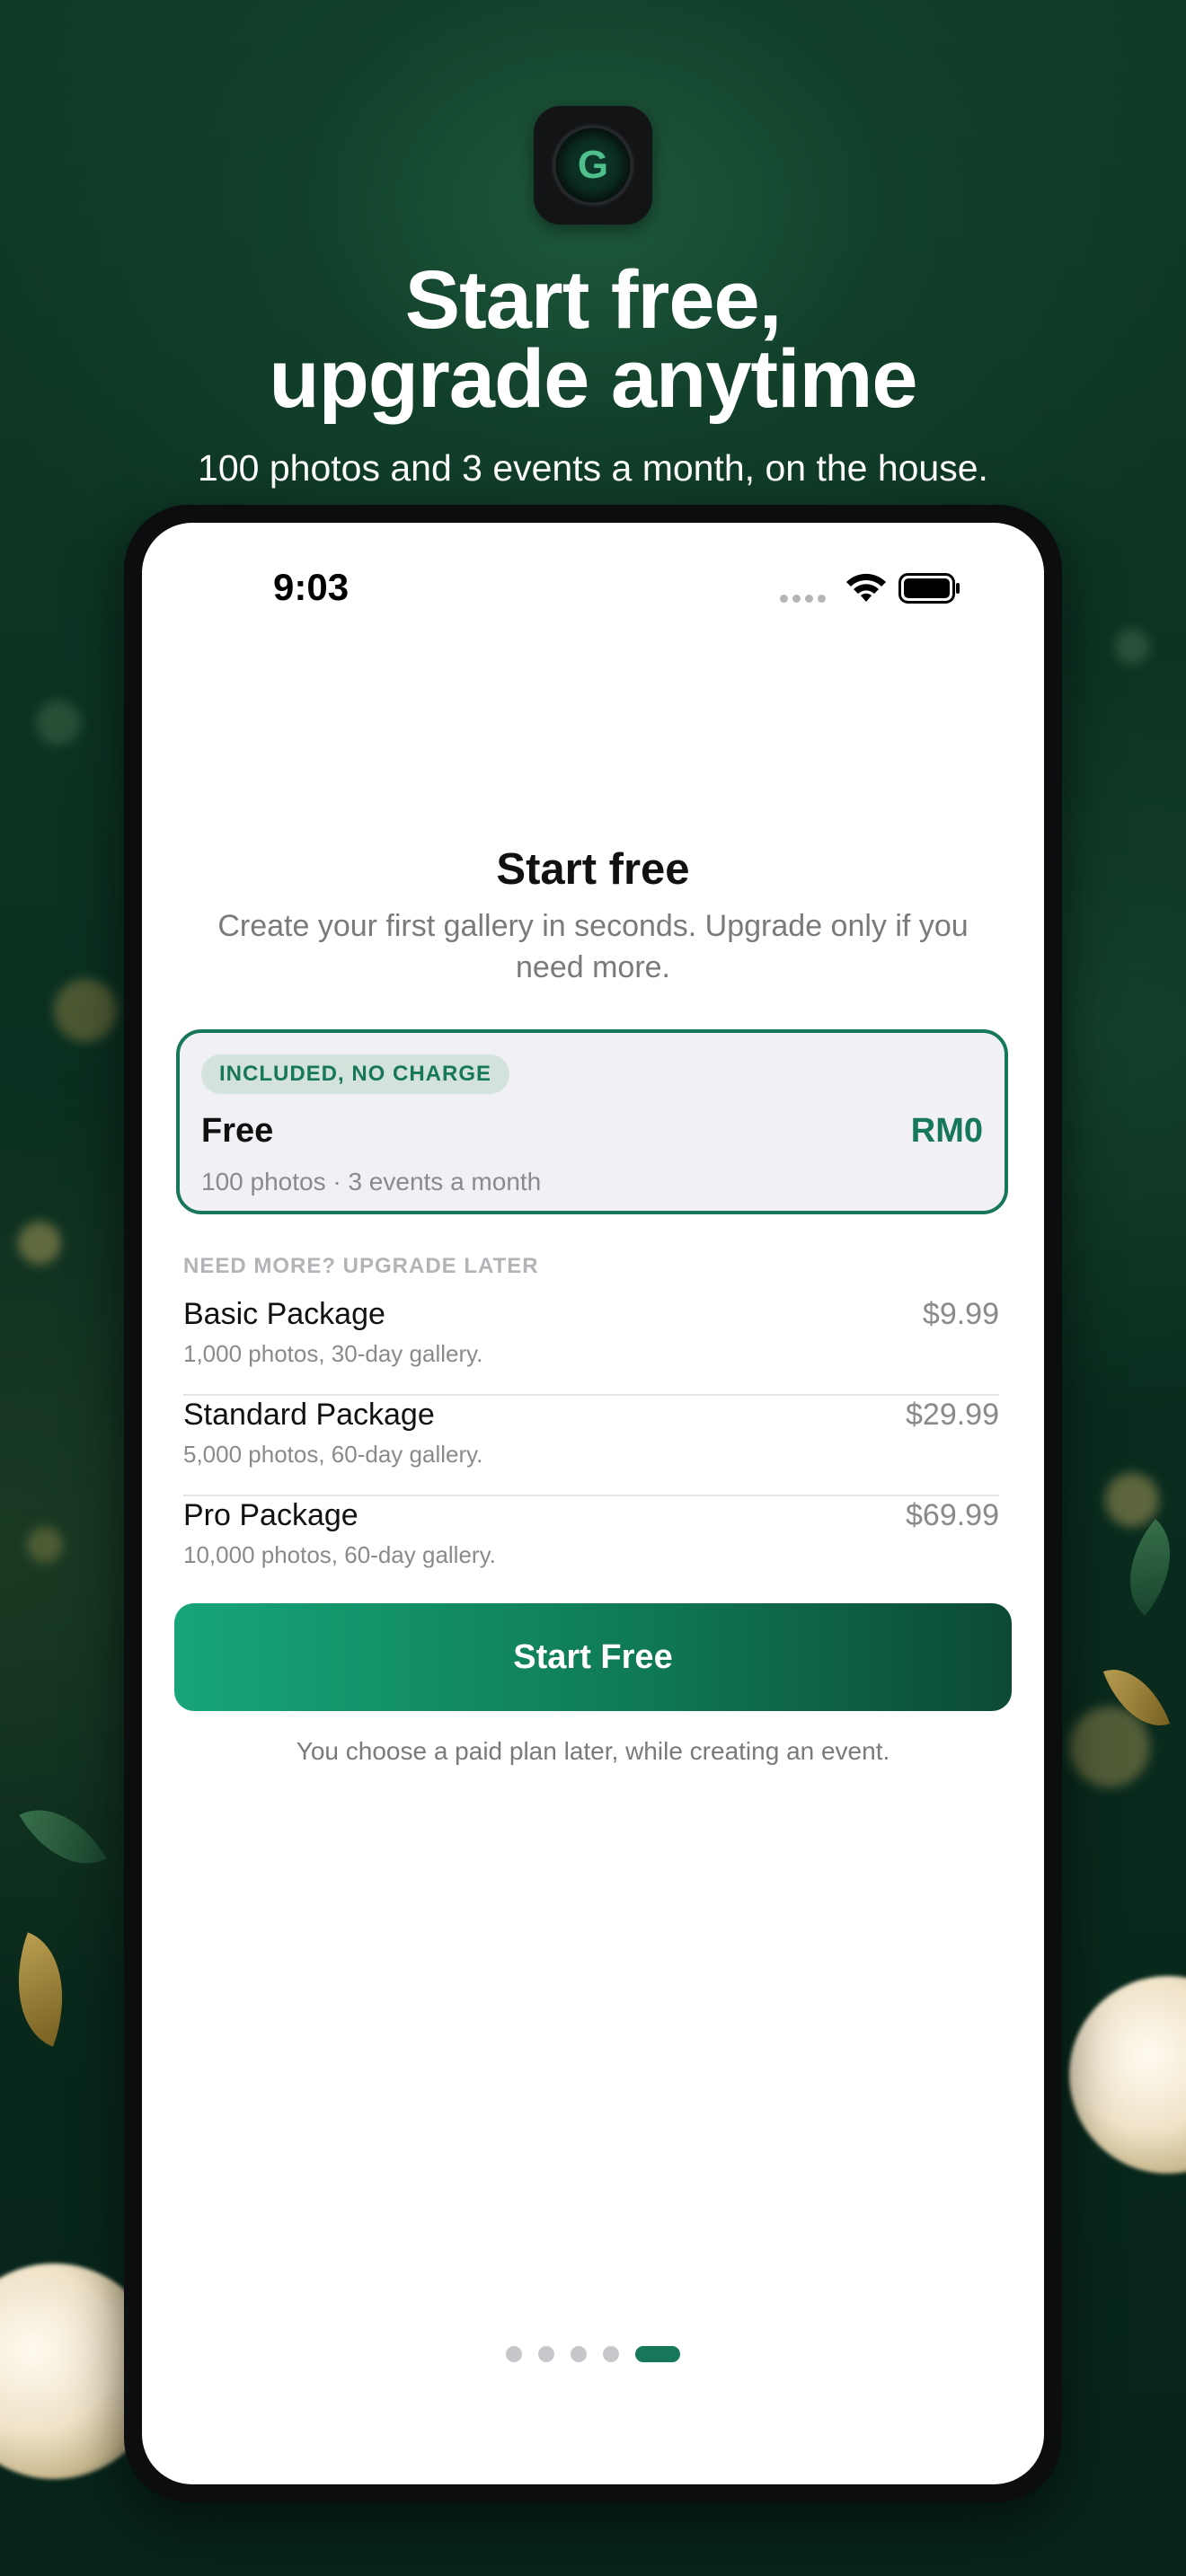 This screenshot has height=2576, width=1186. I want to click on marketing-headline: Start free, upgrade anytime, so click(593, 339).